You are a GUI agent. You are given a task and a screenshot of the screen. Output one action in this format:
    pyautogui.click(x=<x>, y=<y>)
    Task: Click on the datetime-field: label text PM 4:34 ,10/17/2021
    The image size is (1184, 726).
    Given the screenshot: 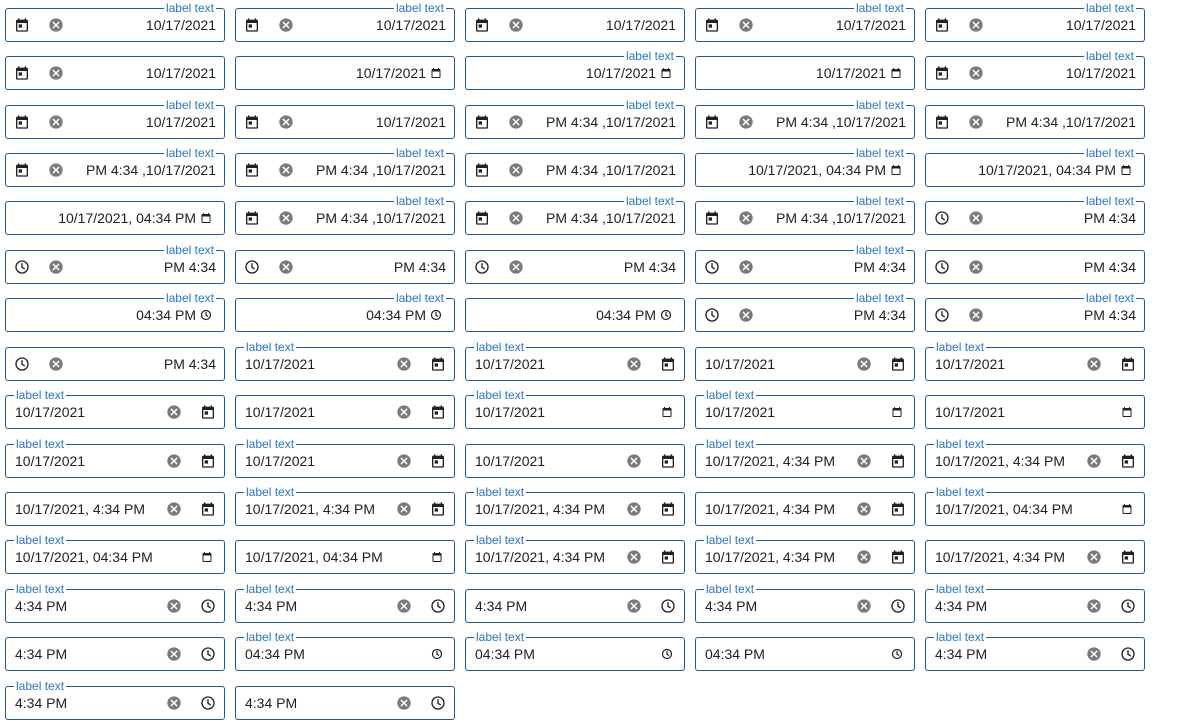 What is the action you would take?
    pyautogui.click(x=575, y=214)
    